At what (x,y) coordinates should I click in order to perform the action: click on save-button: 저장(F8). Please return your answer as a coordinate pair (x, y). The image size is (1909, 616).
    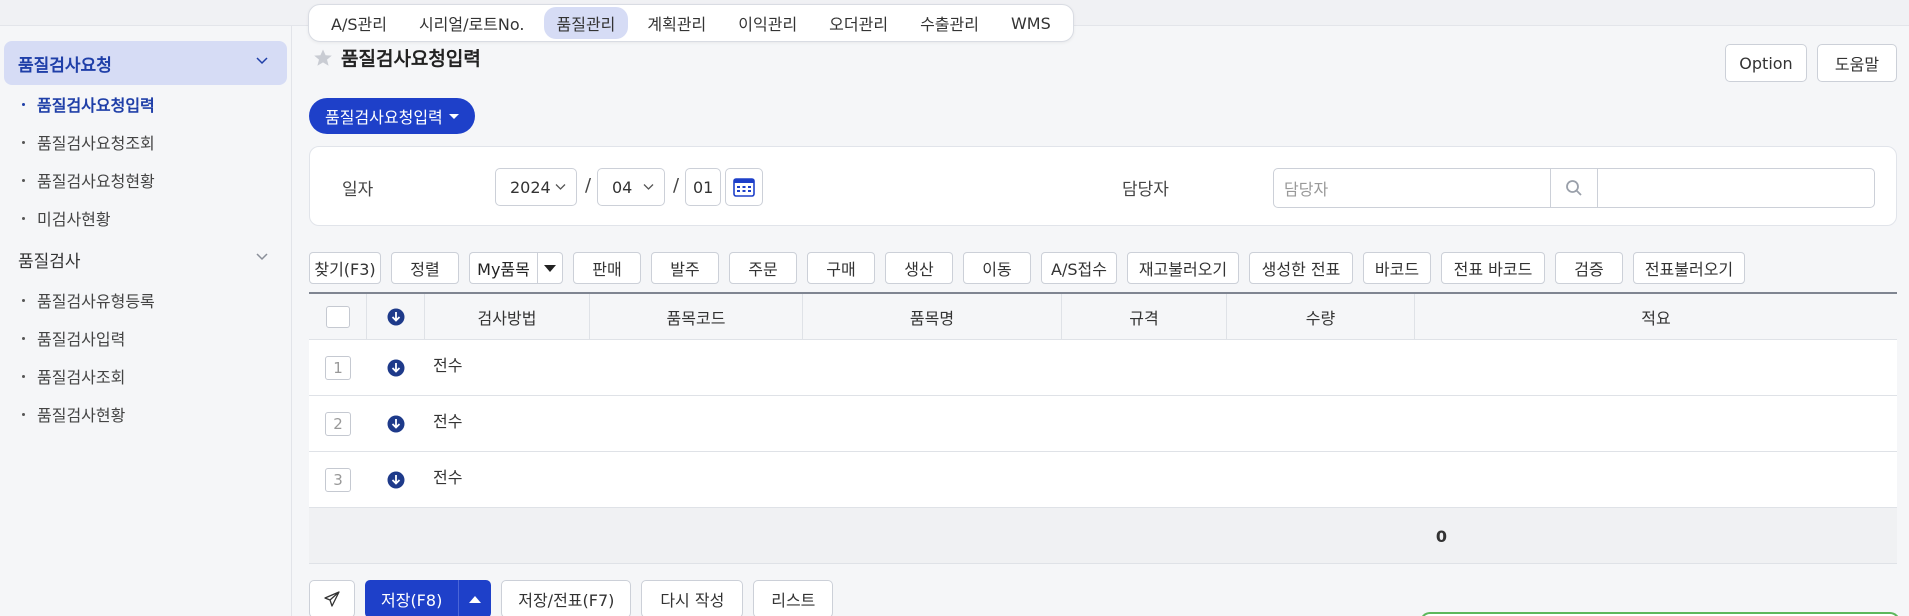
    Looking at the image, I should click on (412, 598).